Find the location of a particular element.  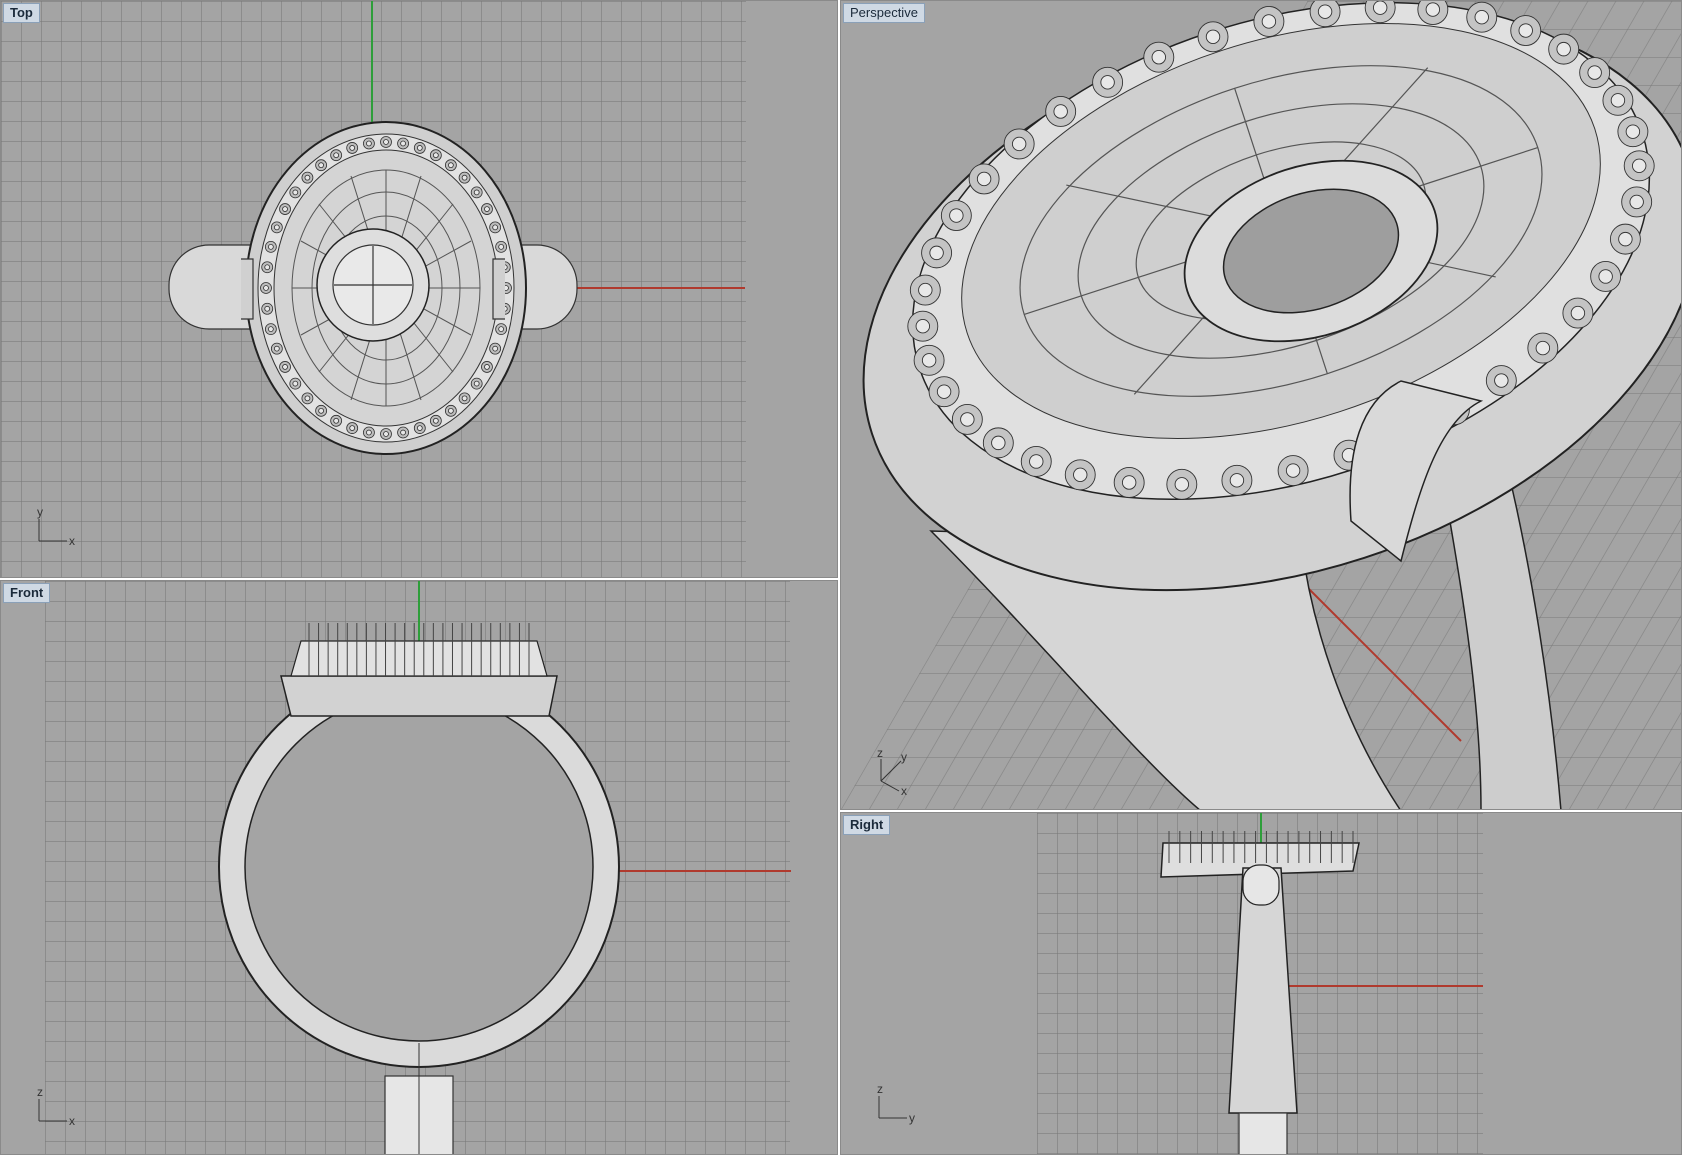

axis-triad-icon: x z is located at coordinates (56, 1106).